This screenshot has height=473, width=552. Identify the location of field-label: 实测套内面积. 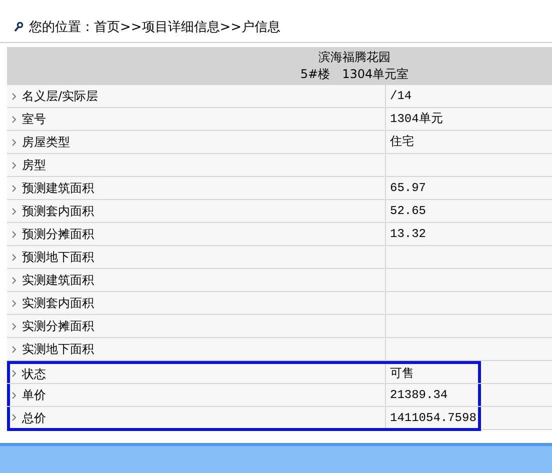
(58, 303).